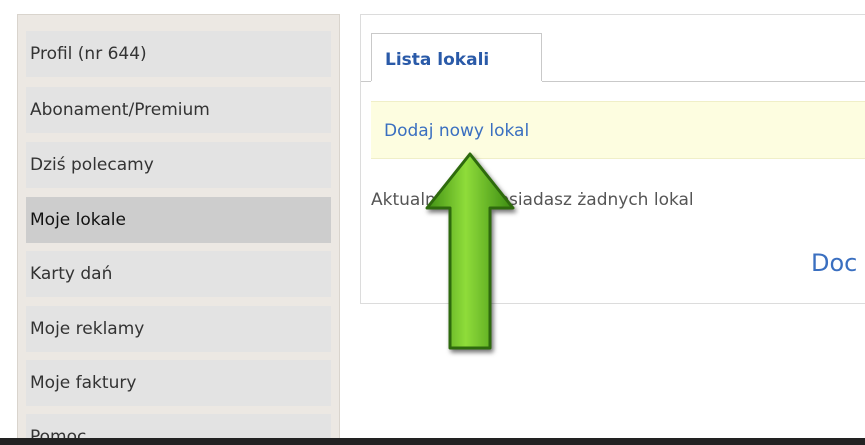  What do you see at coordinates (178, 165) in the screenshot?
I see `sidebar-item-recommended: Dziś polecamy` at bounding box center [178, 165].